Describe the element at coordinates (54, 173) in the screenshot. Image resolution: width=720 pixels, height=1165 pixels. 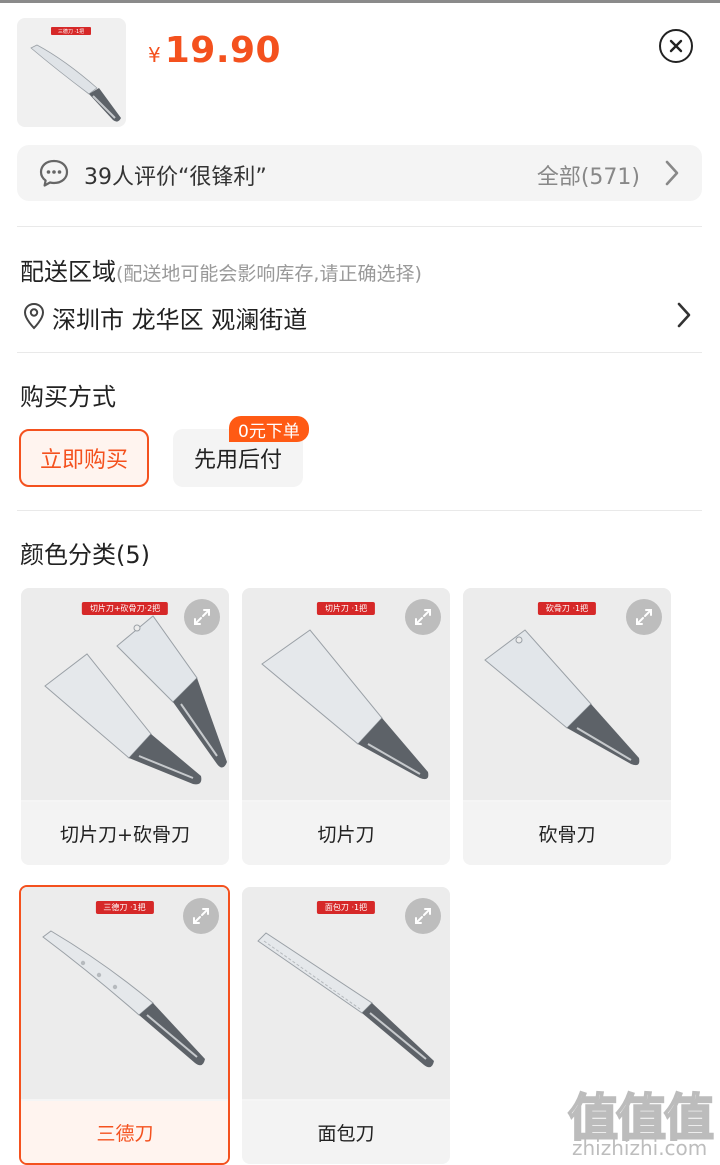
I see `chat-bubble-icon` at that location.